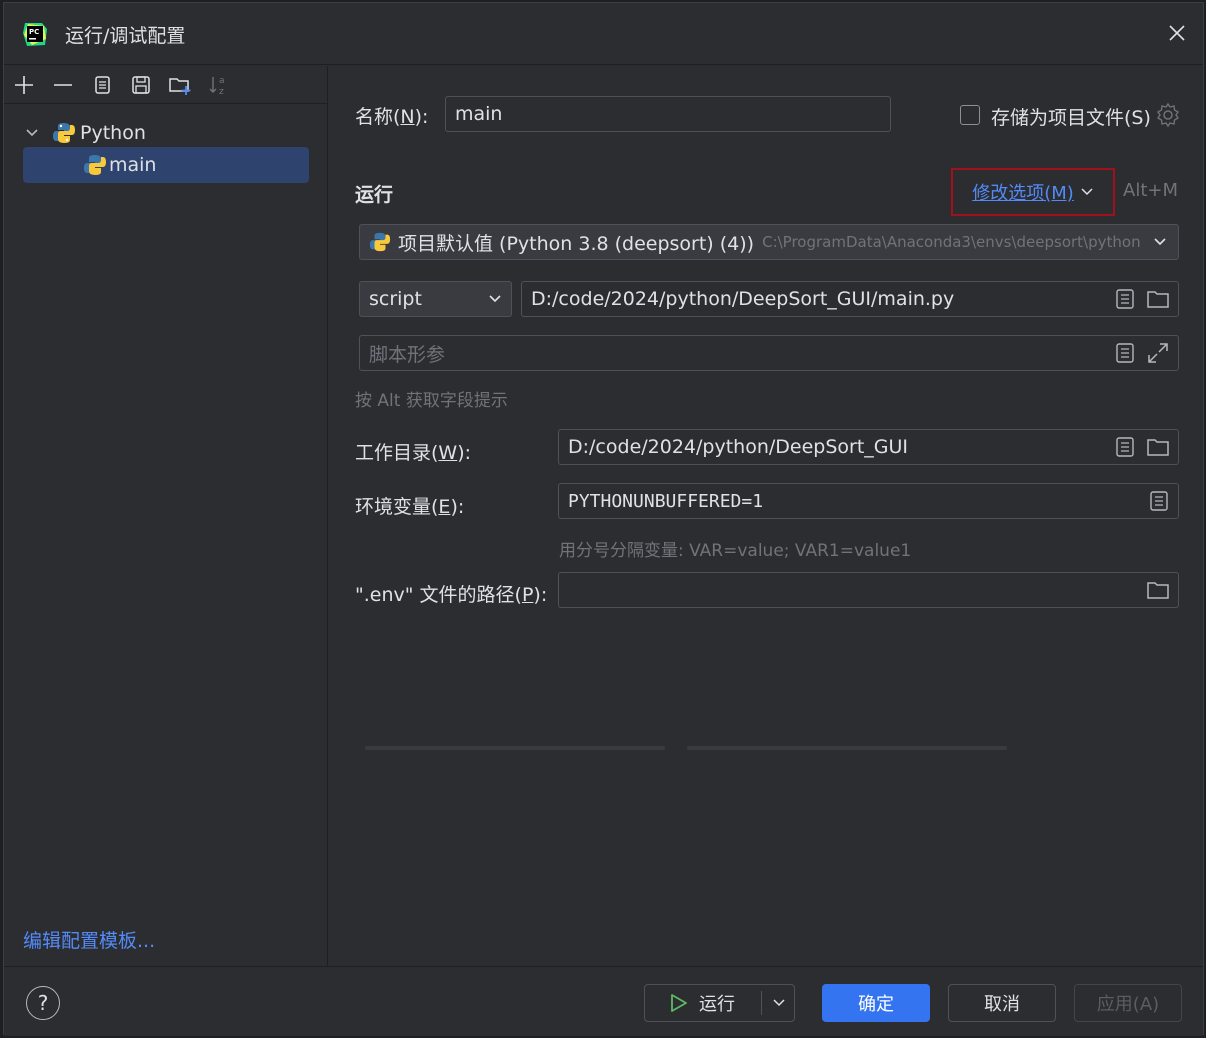 The width and height of the screenshot is (1206, 1038). What do you see at coordinates (1128, 1003) in the screenshot?
I see `apply-button: 应用(A)` at bounding box center [1128, 1003].